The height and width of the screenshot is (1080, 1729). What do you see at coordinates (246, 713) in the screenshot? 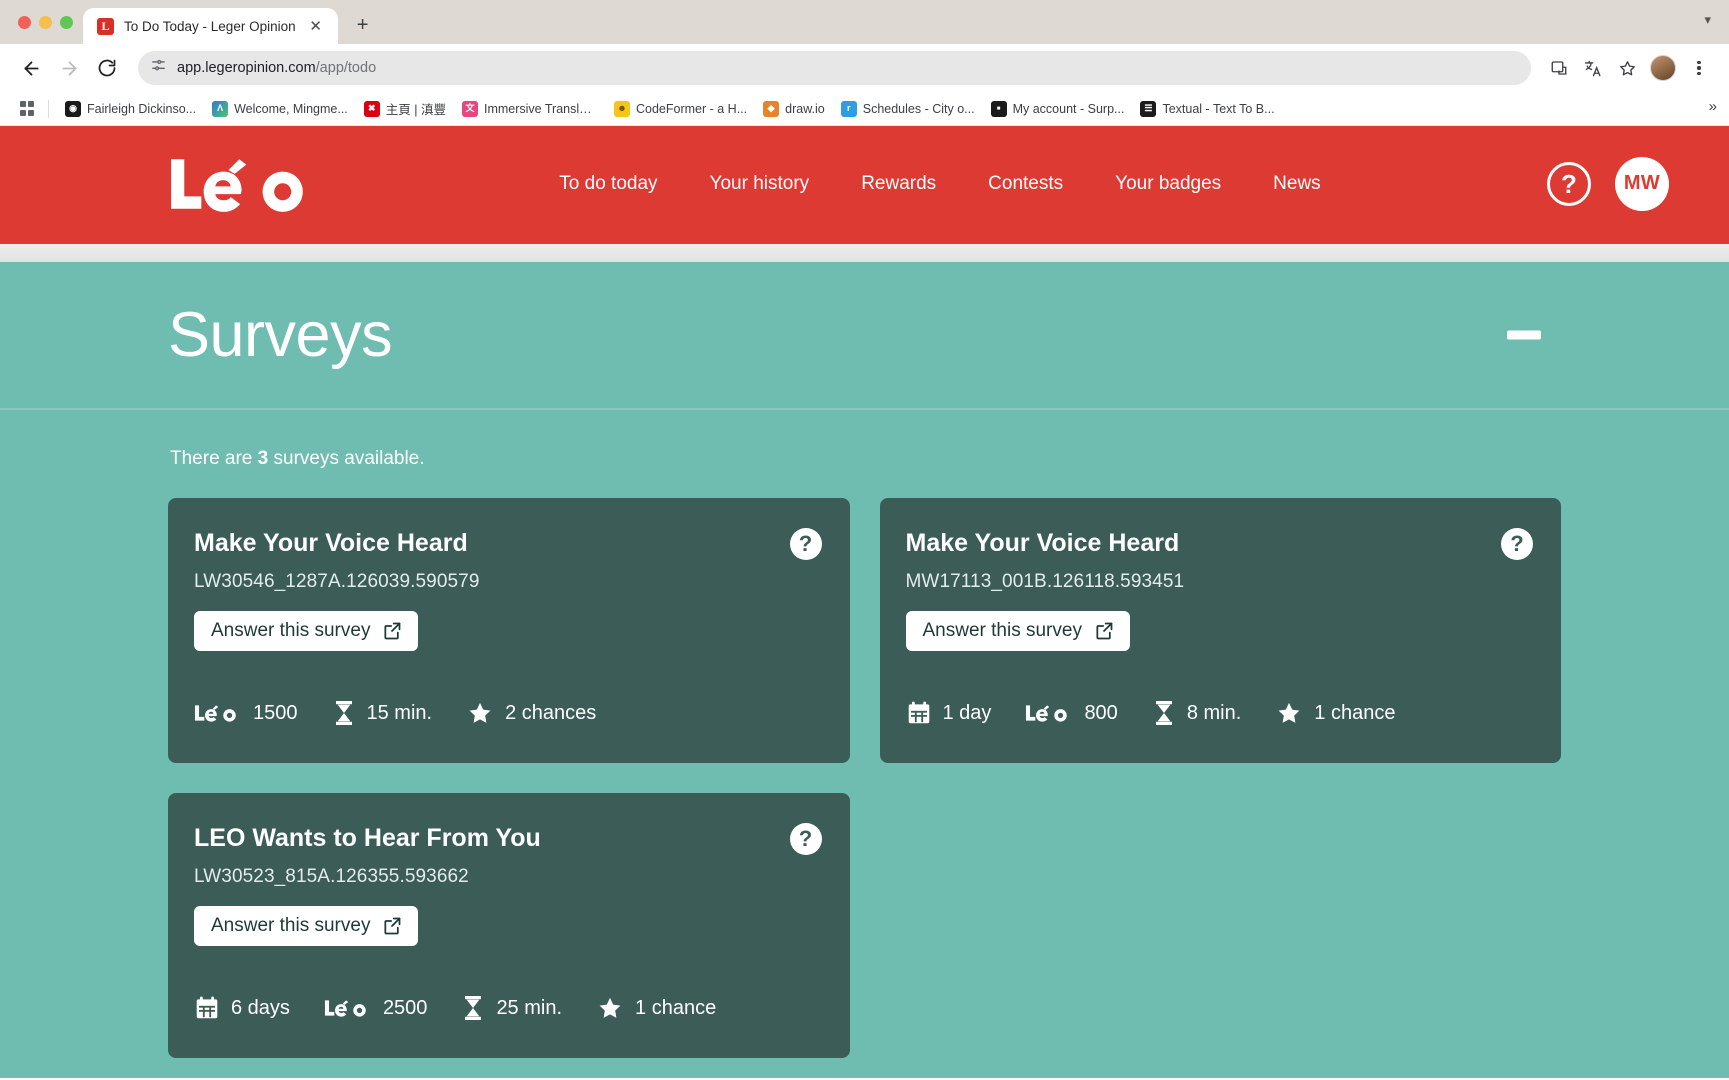
I see `stat-points: 1500` at bounding box center [246, 713].